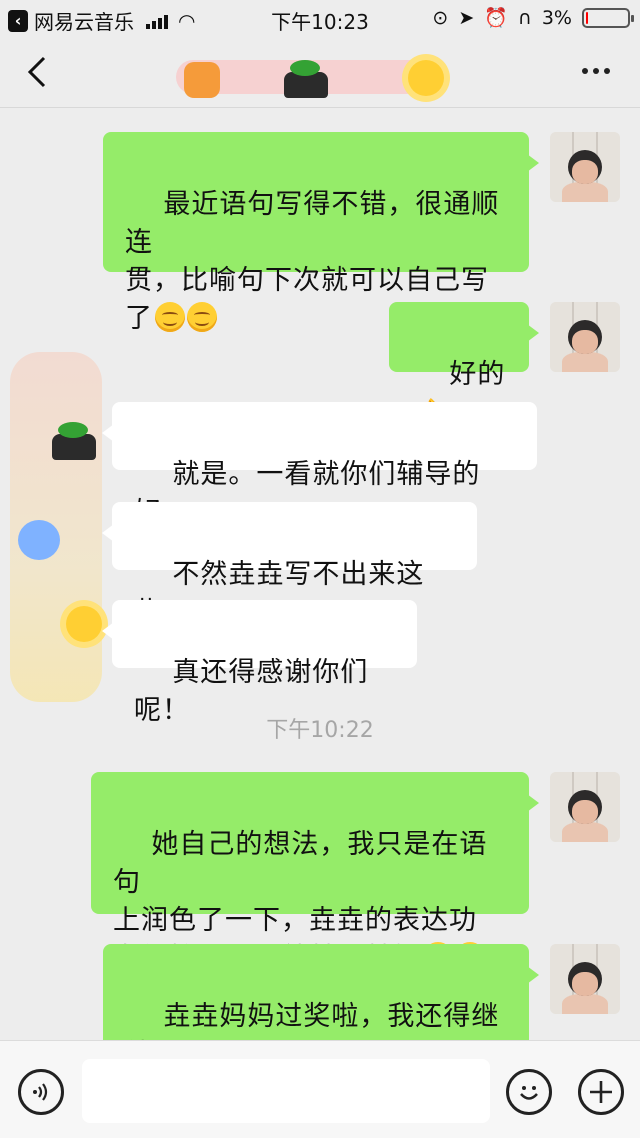  Describe the element at coordinates (496, 18) in the screenshot. I see `alarm-icon: ⏰` at that location.